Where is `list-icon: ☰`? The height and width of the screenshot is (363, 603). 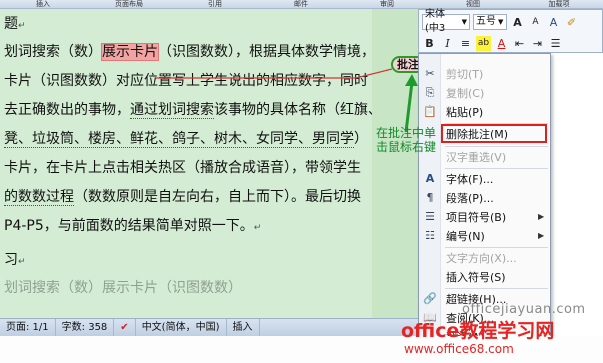
list-icon: ☰ is located at coordinates (555, 43).